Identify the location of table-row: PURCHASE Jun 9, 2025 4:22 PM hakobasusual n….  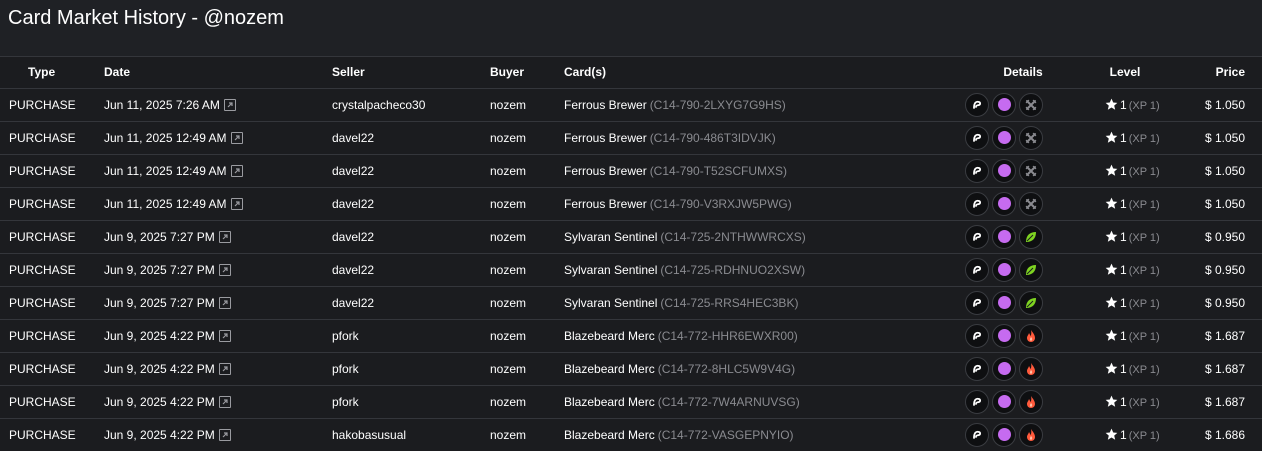
(631, 434).